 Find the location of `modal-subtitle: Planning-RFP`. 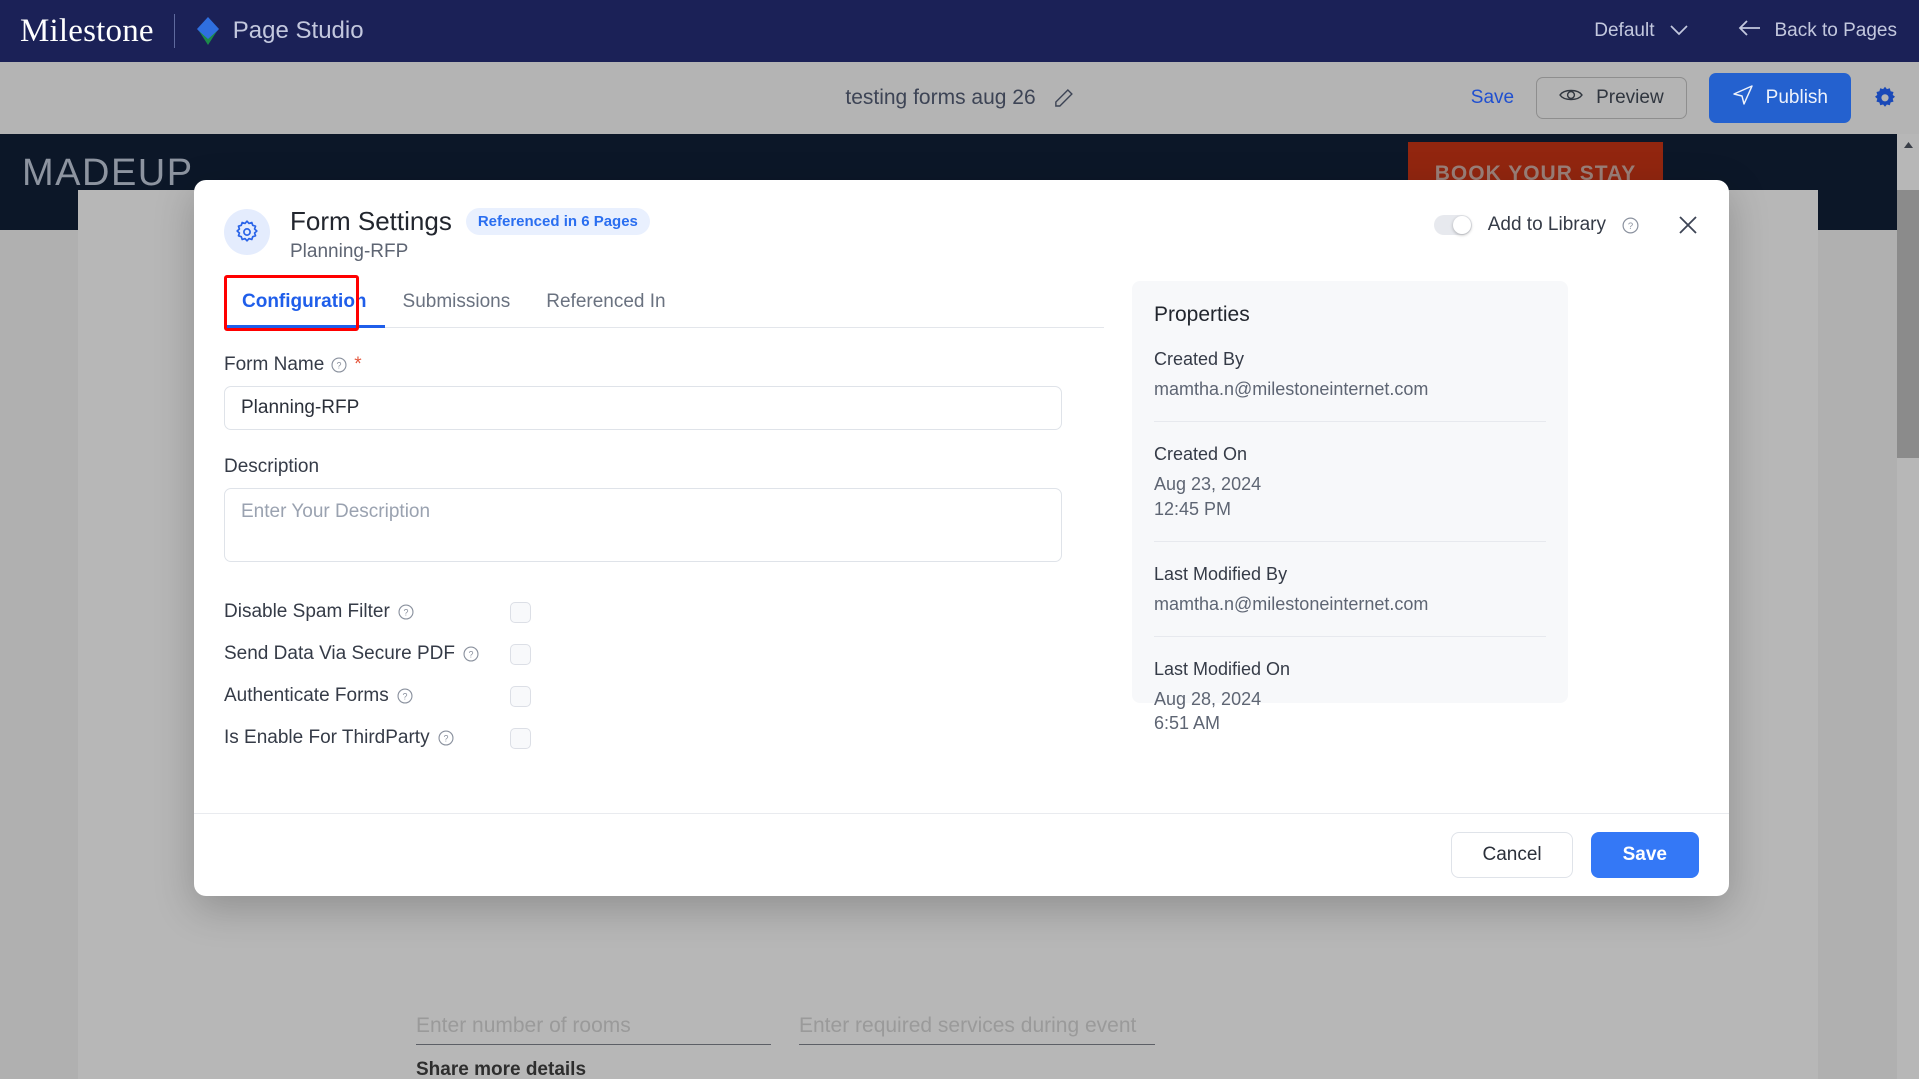

modal-subtitle: Planning-RFP is located at coordinates (349, 251).